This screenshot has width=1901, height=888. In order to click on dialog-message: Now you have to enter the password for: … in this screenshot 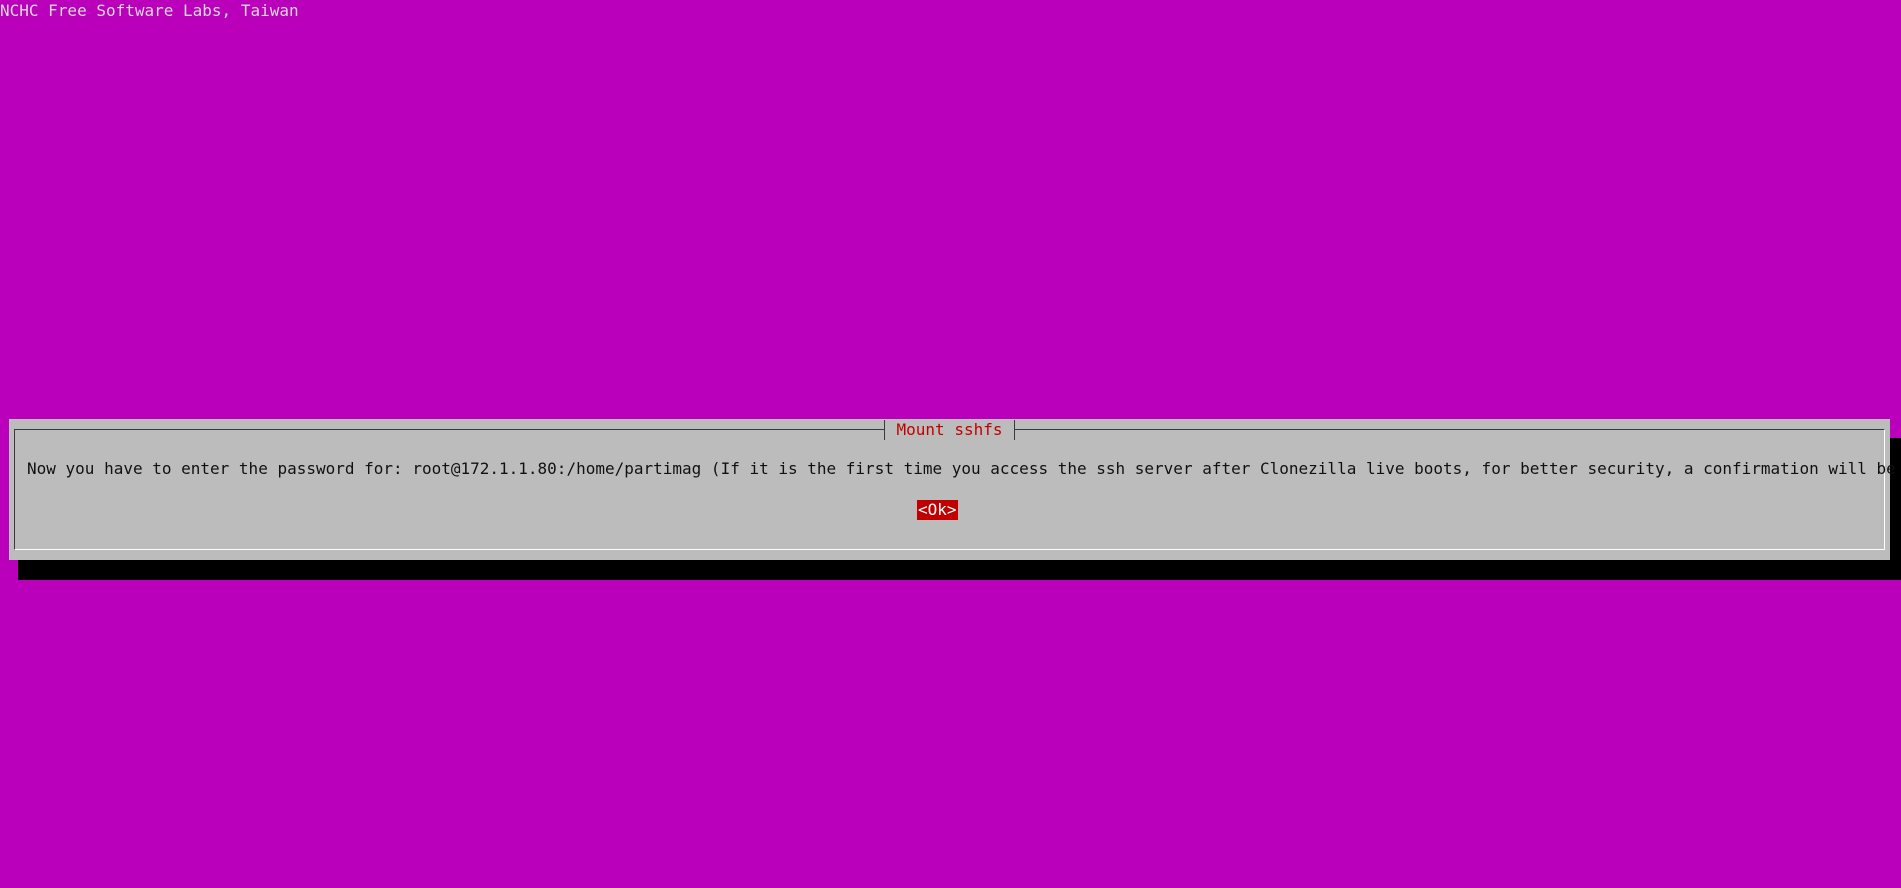, I will do `click(964, 468)`.